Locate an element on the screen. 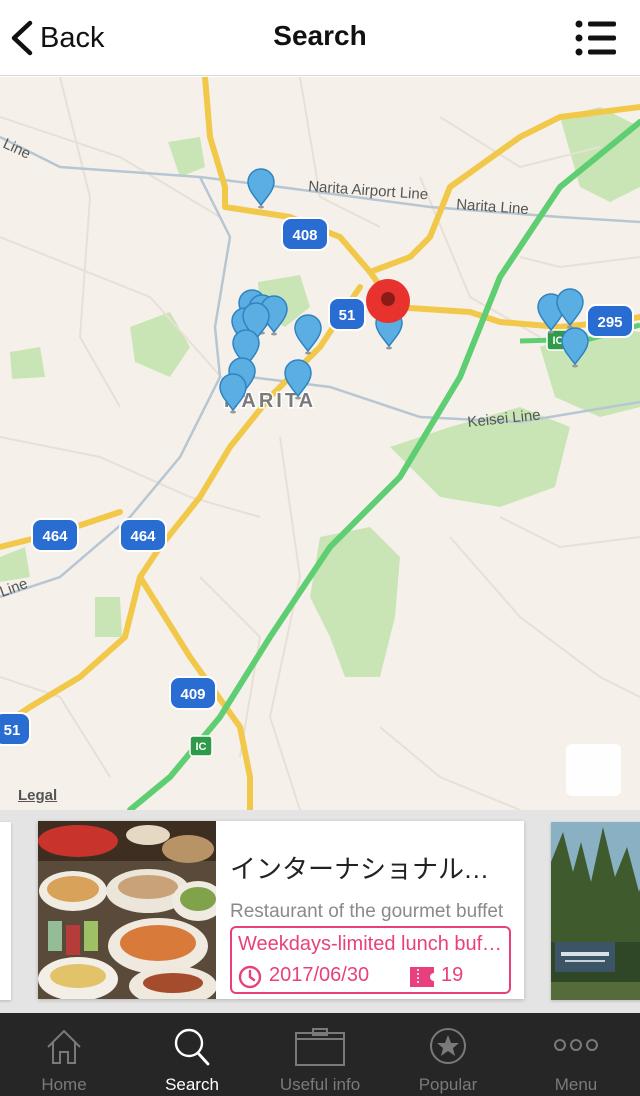  route-shield-464-left: 464 is located at coordinates (55, 535).